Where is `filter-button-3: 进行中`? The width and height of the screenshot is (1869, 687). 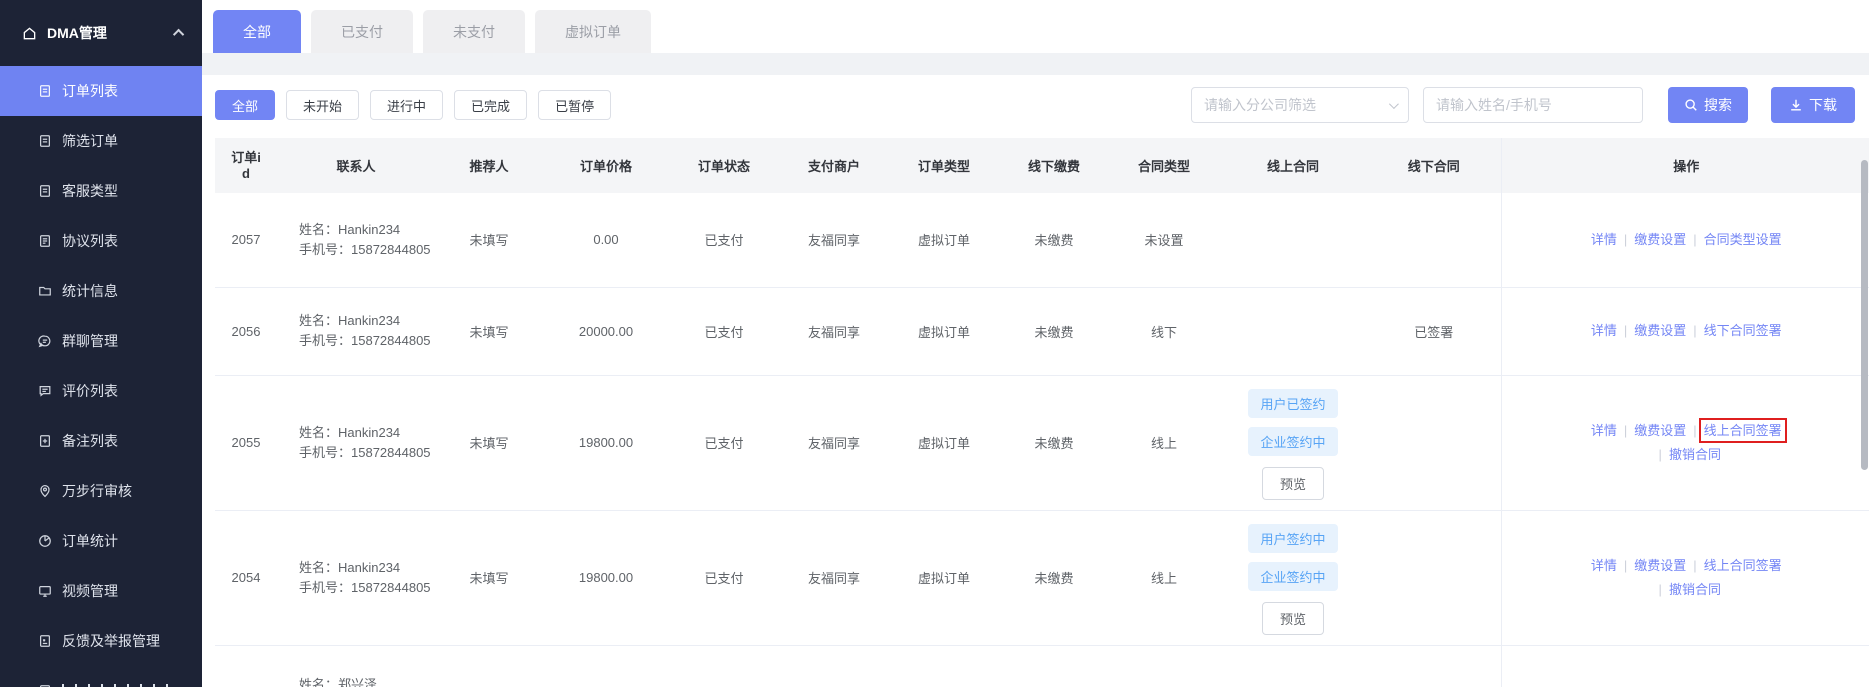
filter-button-3: 进行中 is located at coordinates (407, 105).